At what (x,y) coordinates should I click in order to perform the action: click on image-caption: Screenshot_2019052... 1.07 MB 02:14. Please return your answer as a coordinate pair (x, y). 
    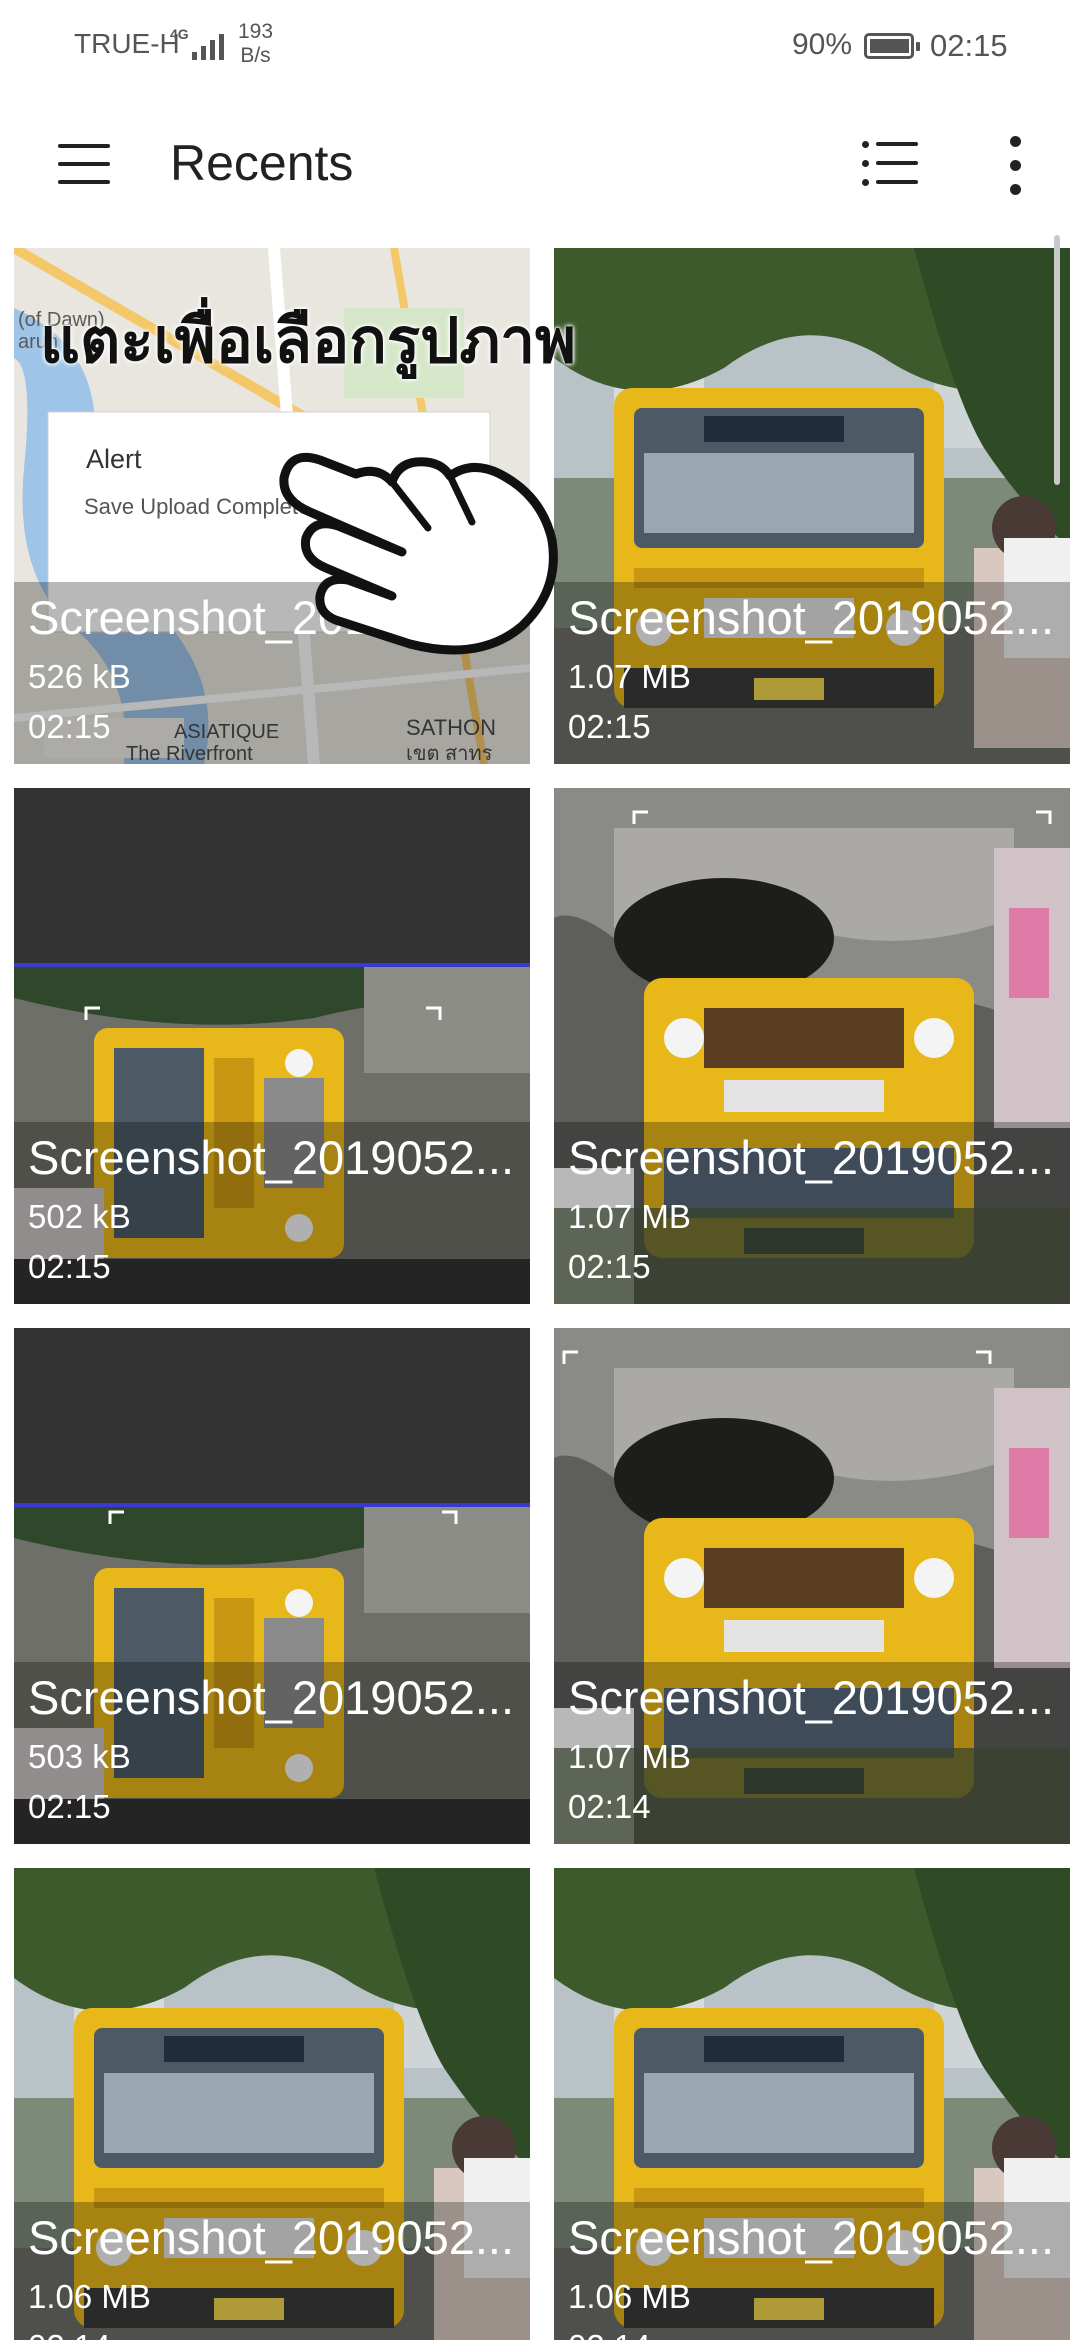
    Looking at the image, I should click on (812, 1753).